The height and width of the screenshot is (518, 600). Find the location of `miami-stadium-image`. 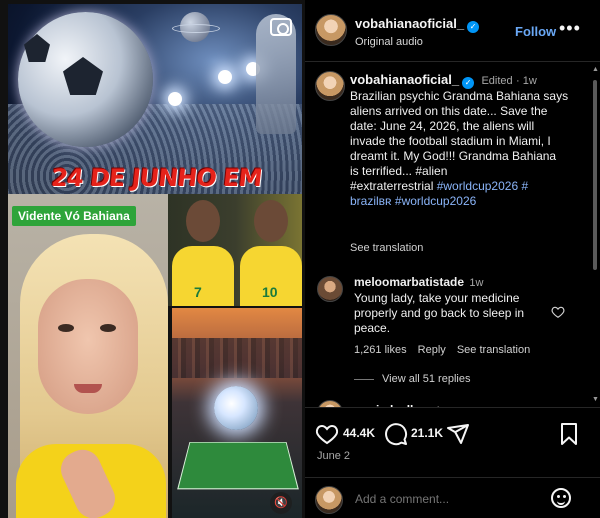

miami-stadium-image is located at coordinates (237, 413).